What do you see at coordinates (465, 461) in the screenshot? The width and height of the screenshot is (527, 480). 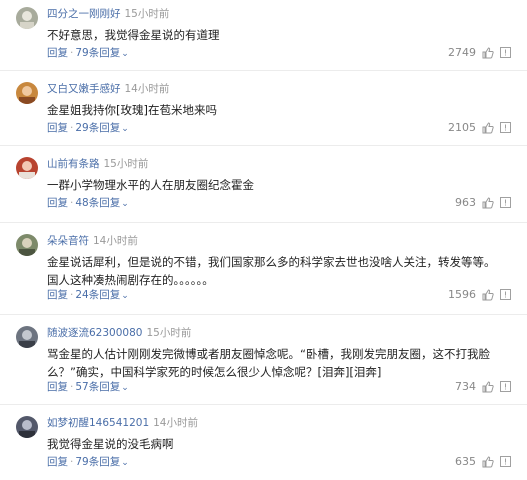 I see `like-count: 635` at bounding box center [465, 461].